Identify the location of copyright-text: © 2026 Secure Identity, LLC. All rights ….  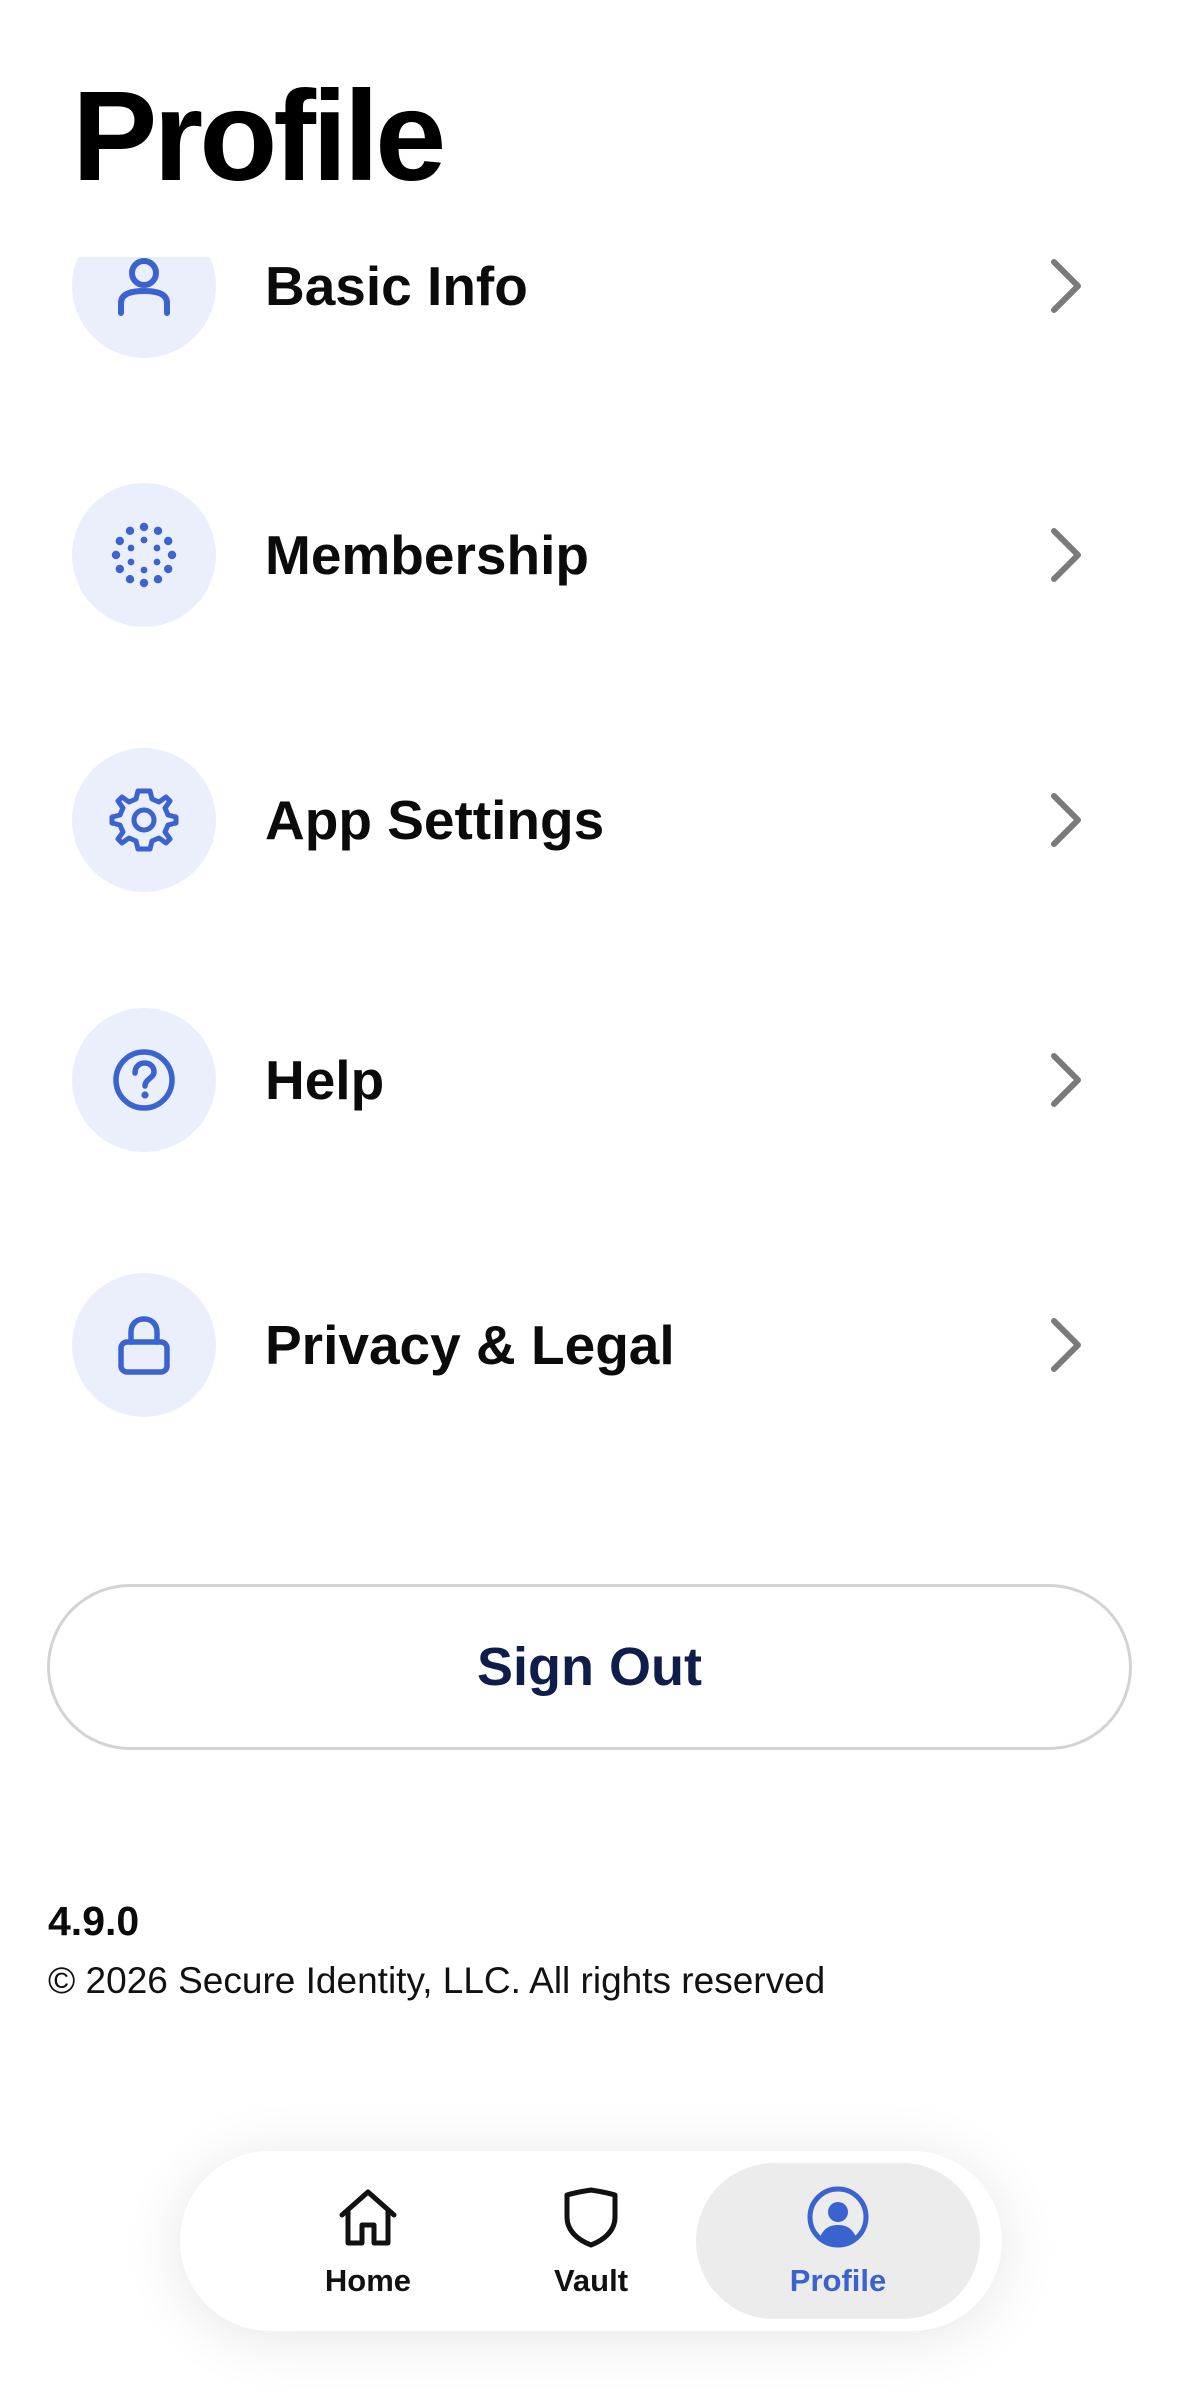
(437, 1980).